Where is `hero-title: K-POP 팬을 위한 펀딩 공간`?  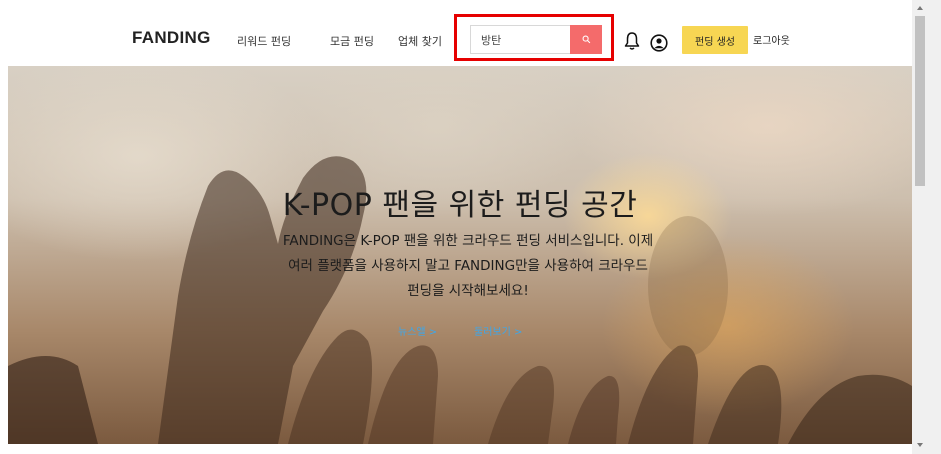 hero-title: K-POP 팬을 위한 펀딩 공간 is located at coordinates (460, 205).